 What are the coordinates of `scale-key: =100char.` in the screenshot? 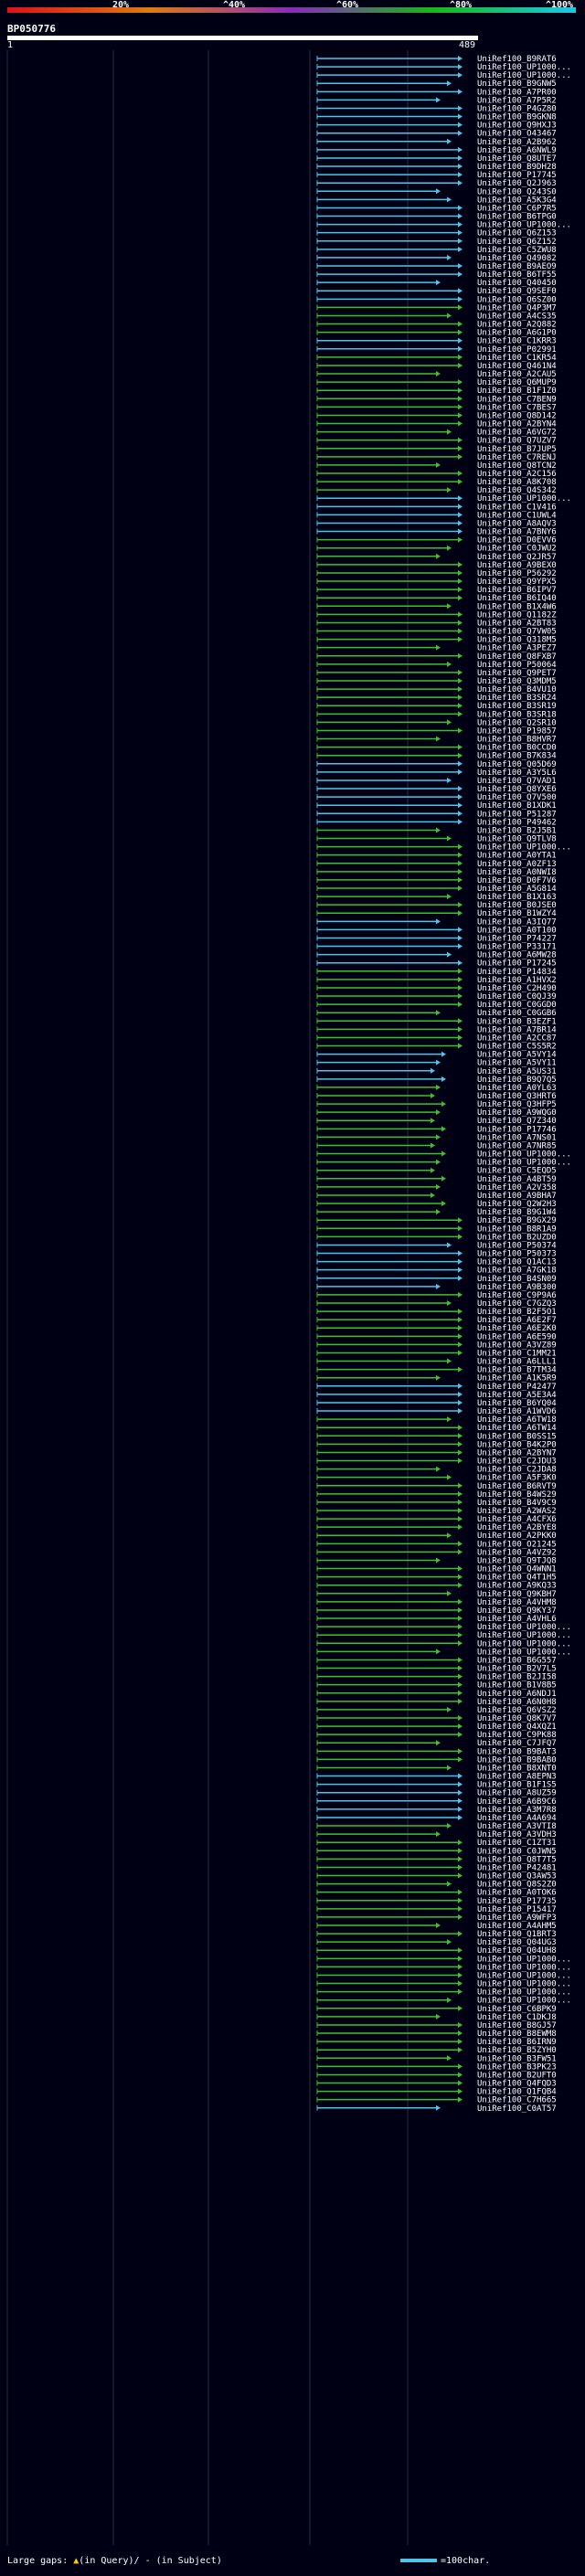 It's located at (445, 2561).